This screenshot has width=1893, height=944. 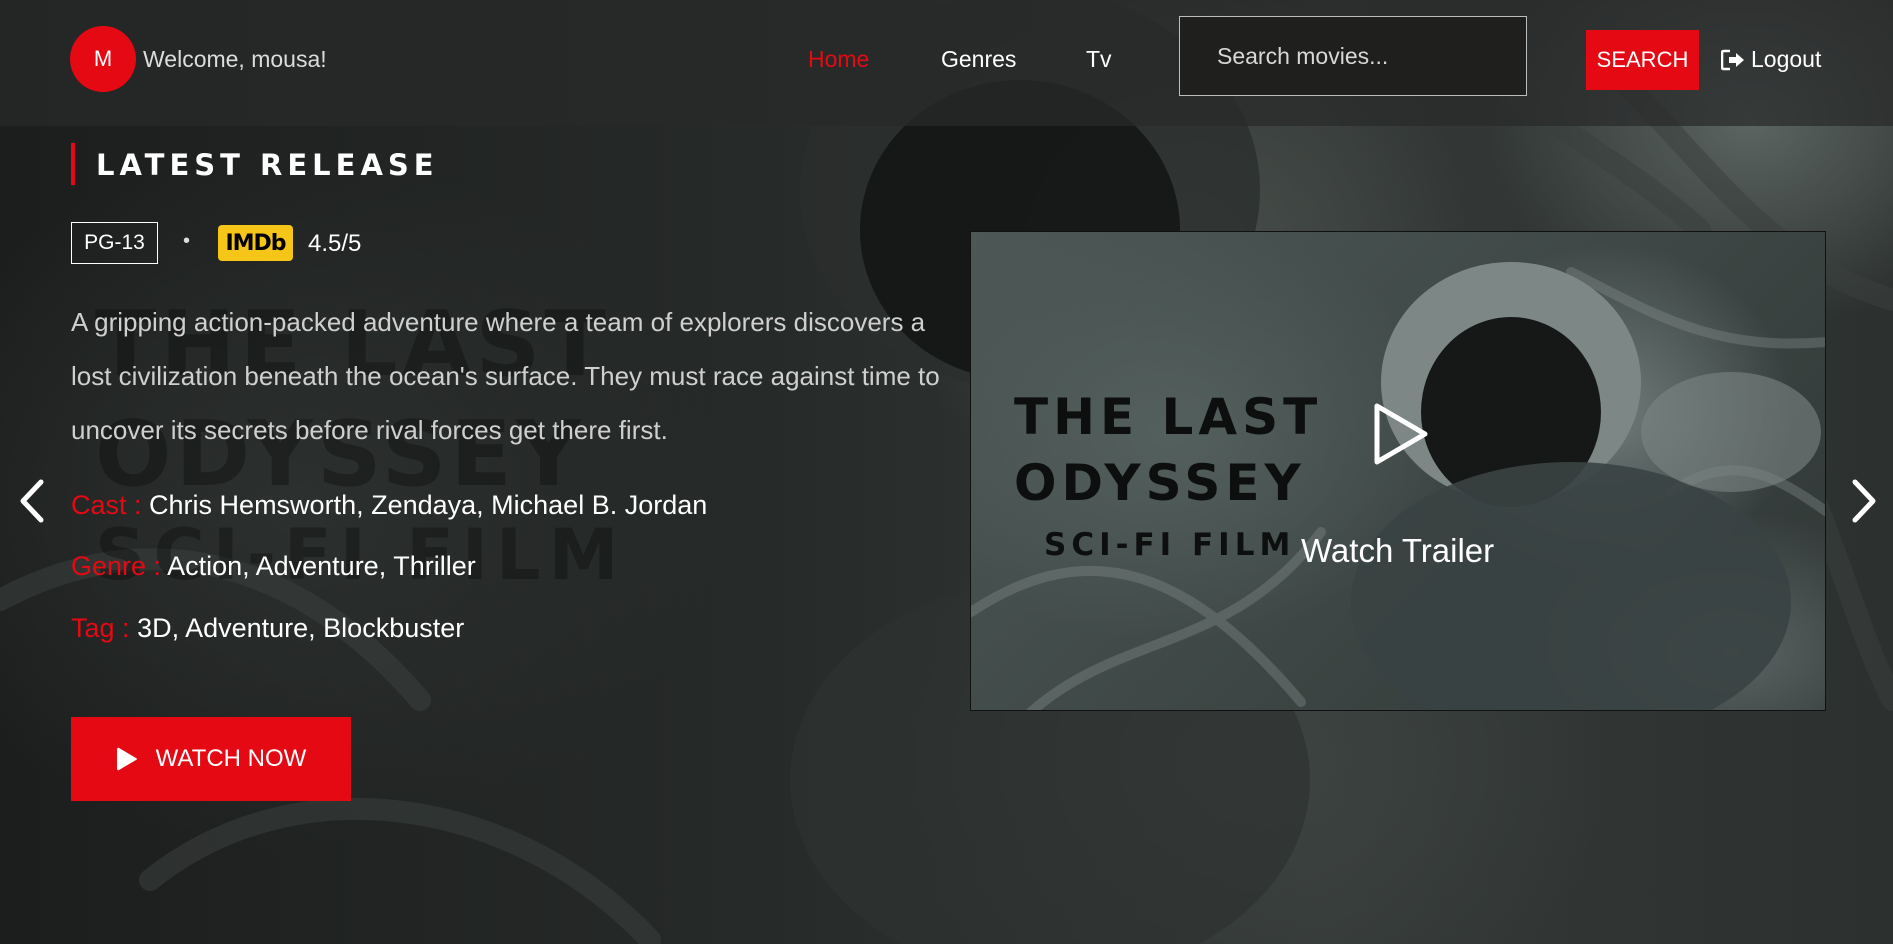 What do you see at coordinates (1160, 483) in the screenshot?
I see `poster-title-line2: ODYSSEY` at bounding box center [1160, 483].